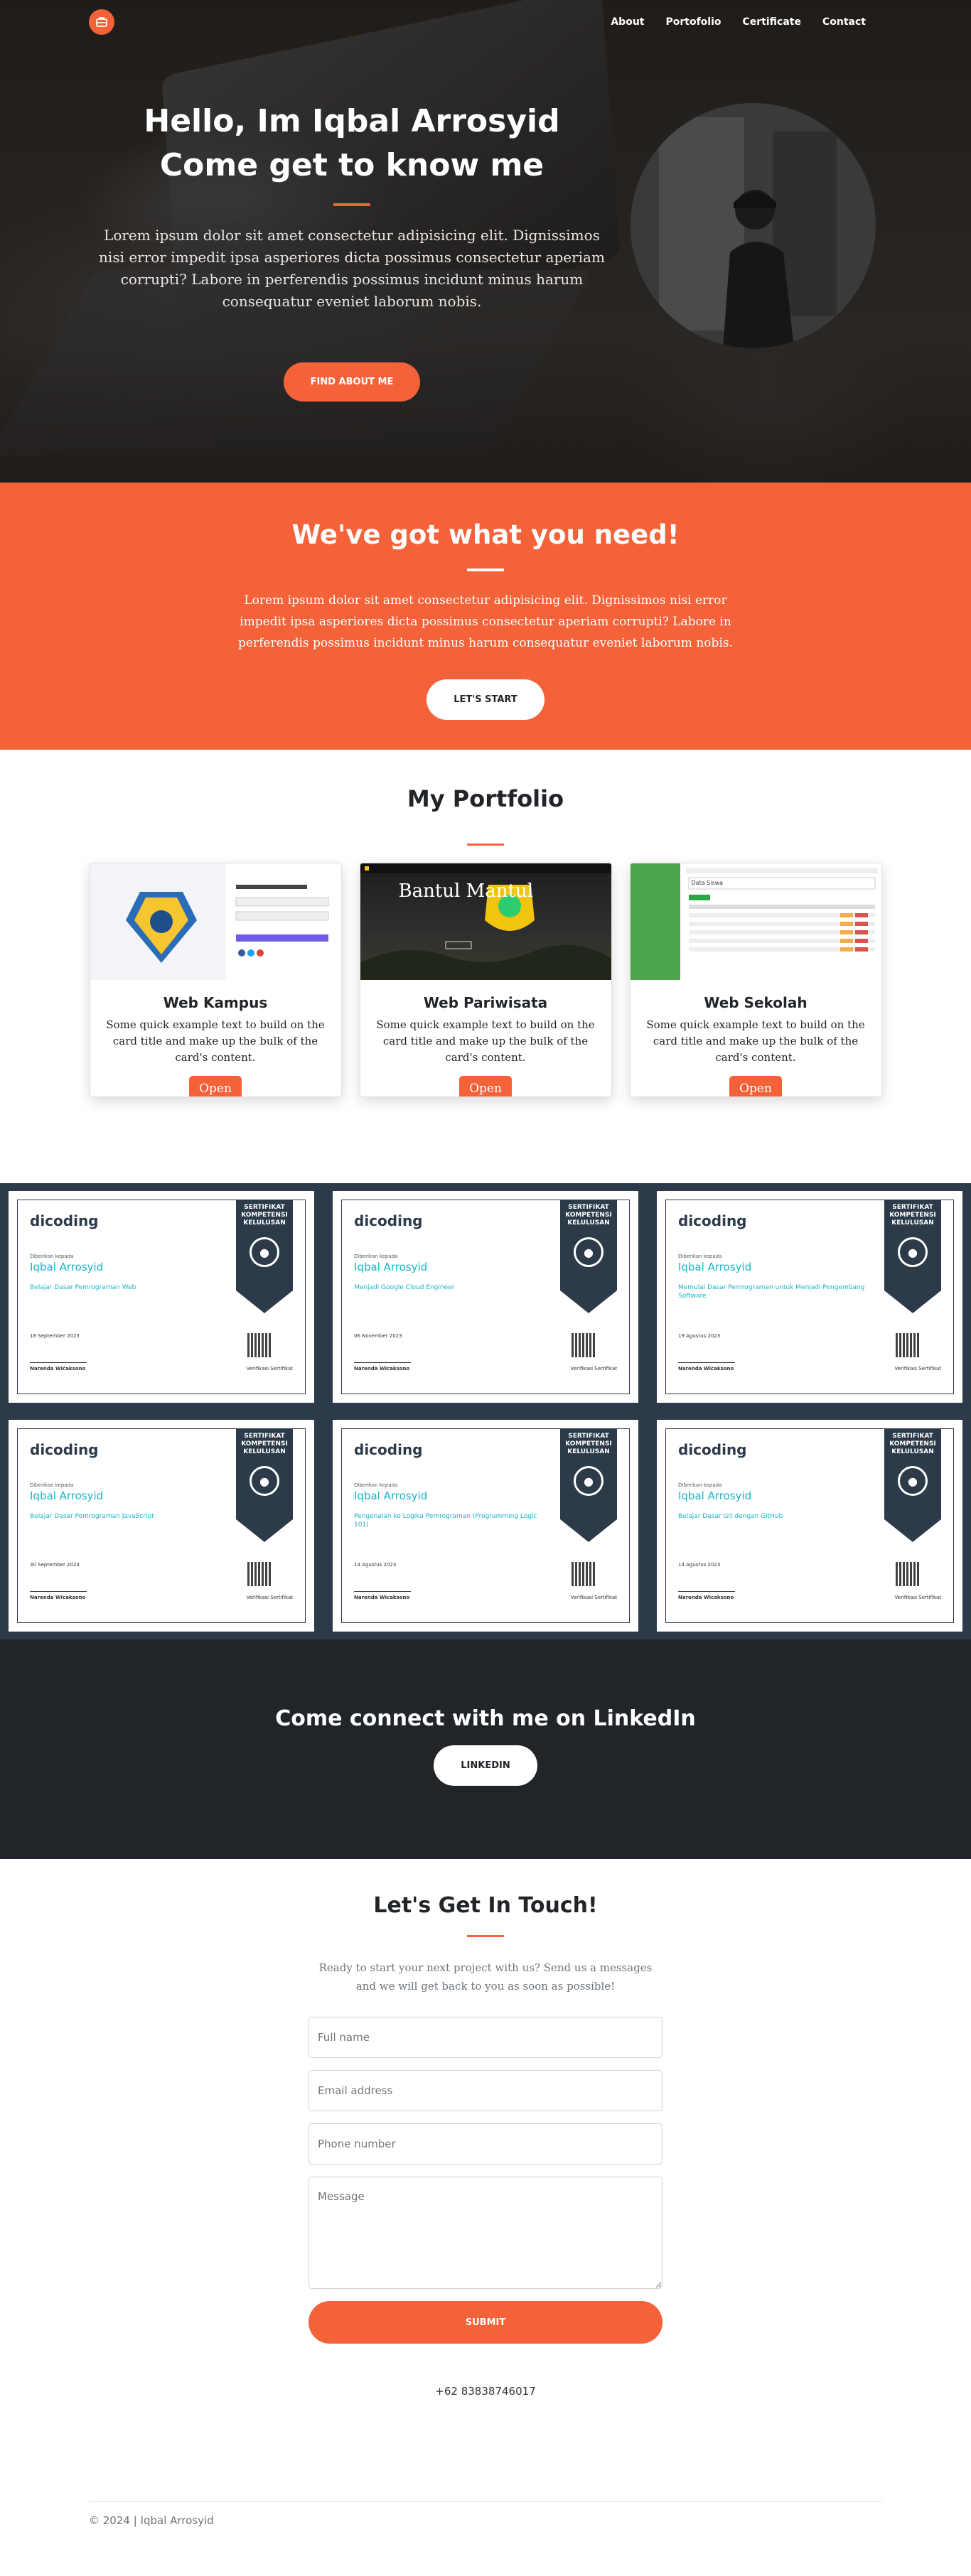 The image size is (971, 2576). Describe the element at coordinates (102, 22) in the screenshot. I see `site-logo-icon` at that location.